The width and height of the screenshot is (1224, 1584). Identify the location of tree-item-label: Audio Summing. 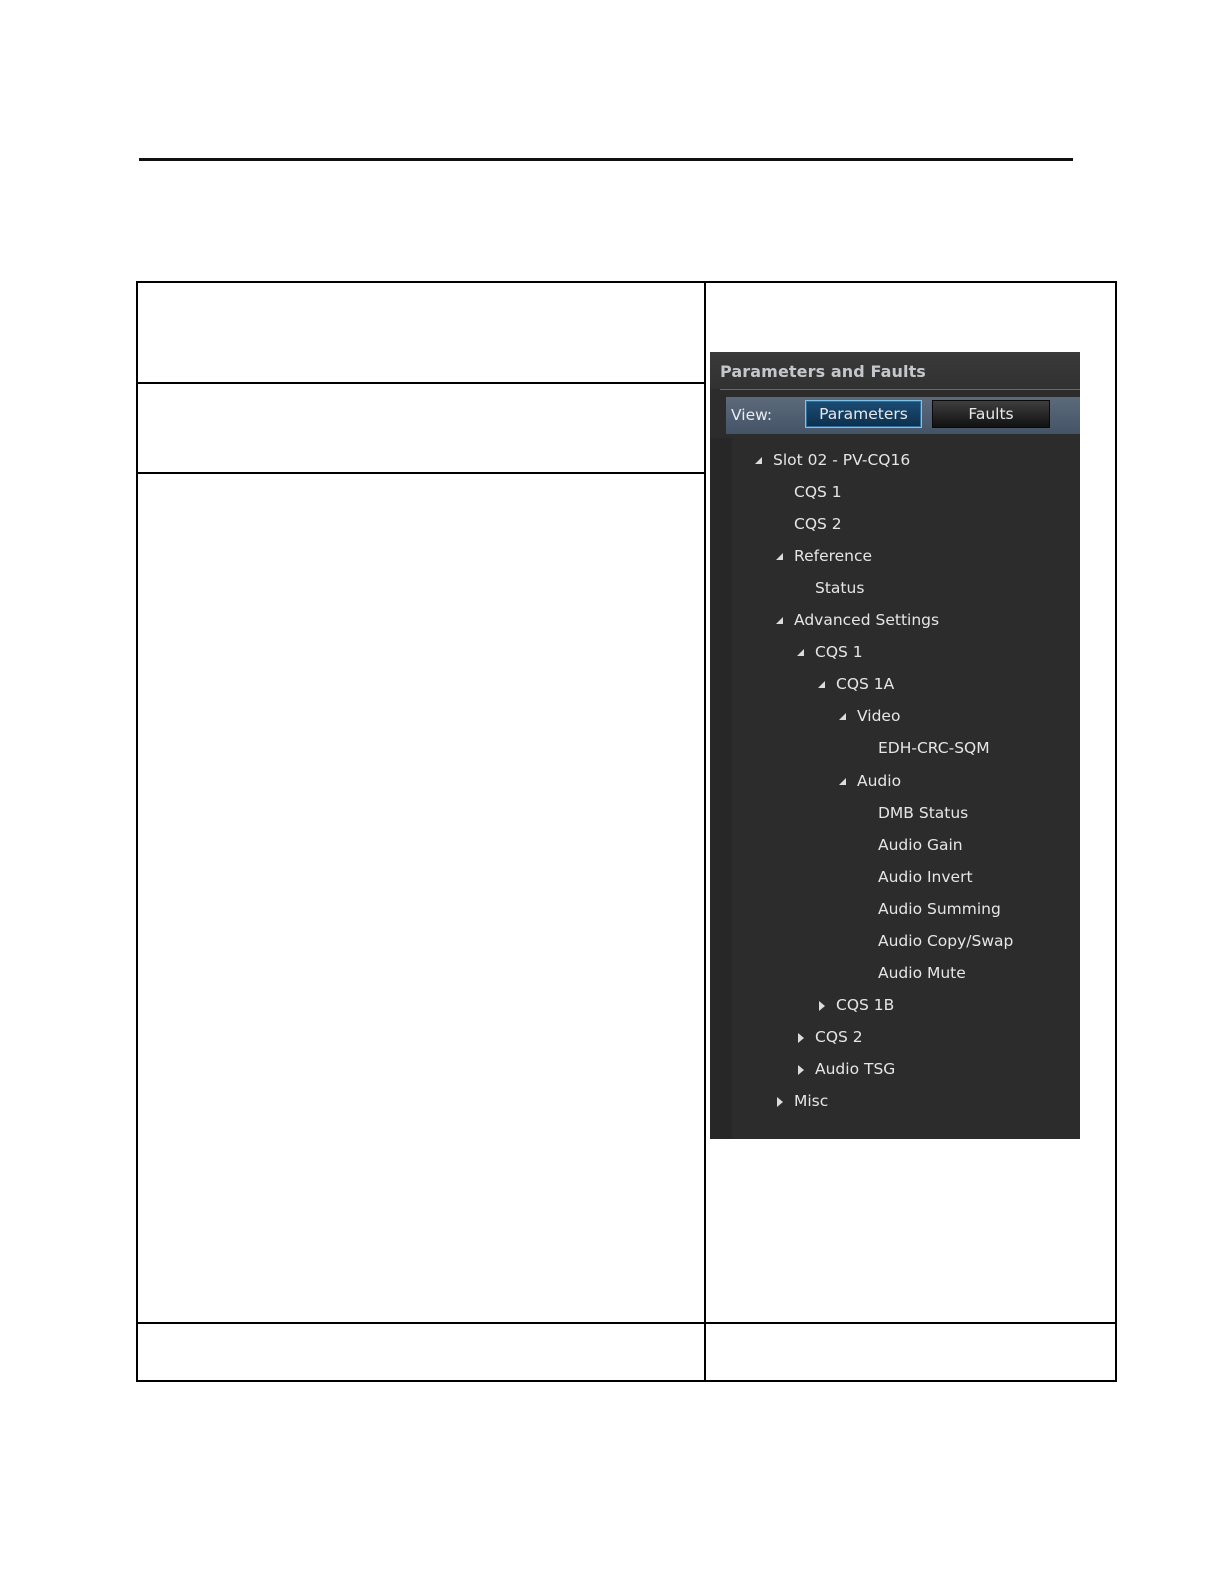
(939, 908).